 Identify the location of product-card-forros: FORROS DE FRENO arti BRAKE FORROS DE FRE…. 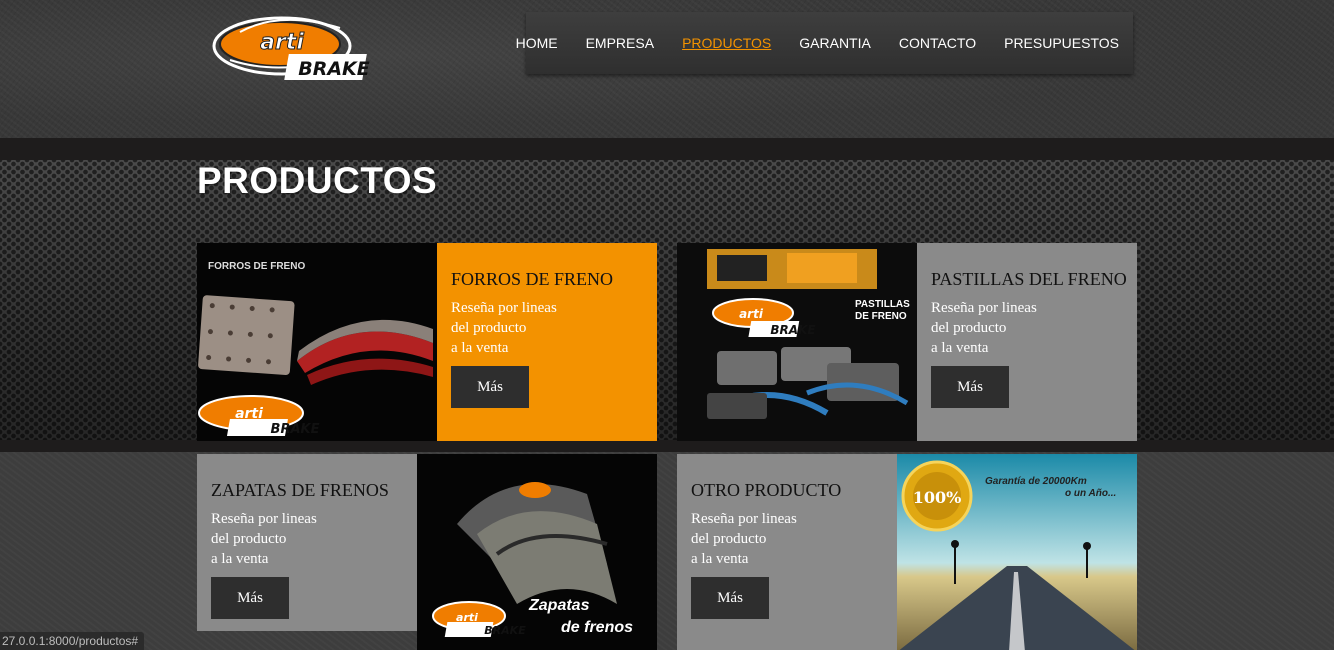
(427, 342).